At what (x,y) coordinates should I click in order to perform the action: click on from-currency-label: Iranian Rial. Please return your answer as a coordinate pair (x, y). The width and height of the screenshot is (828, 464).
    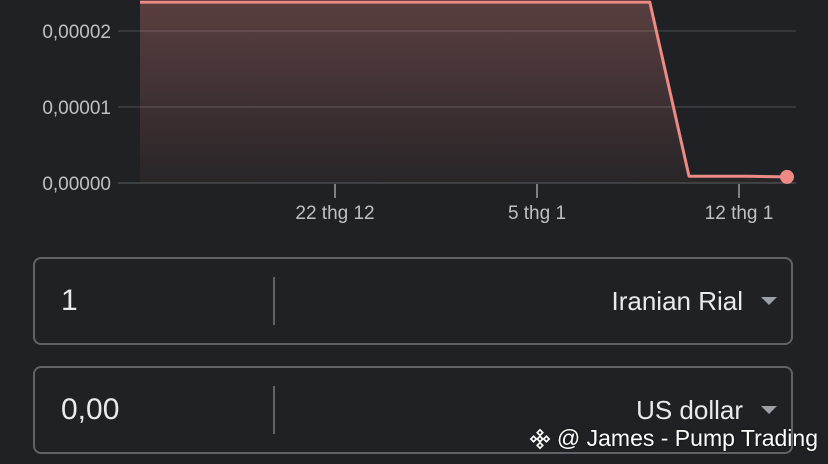
    Looking at the image, I should click on (677, 300).